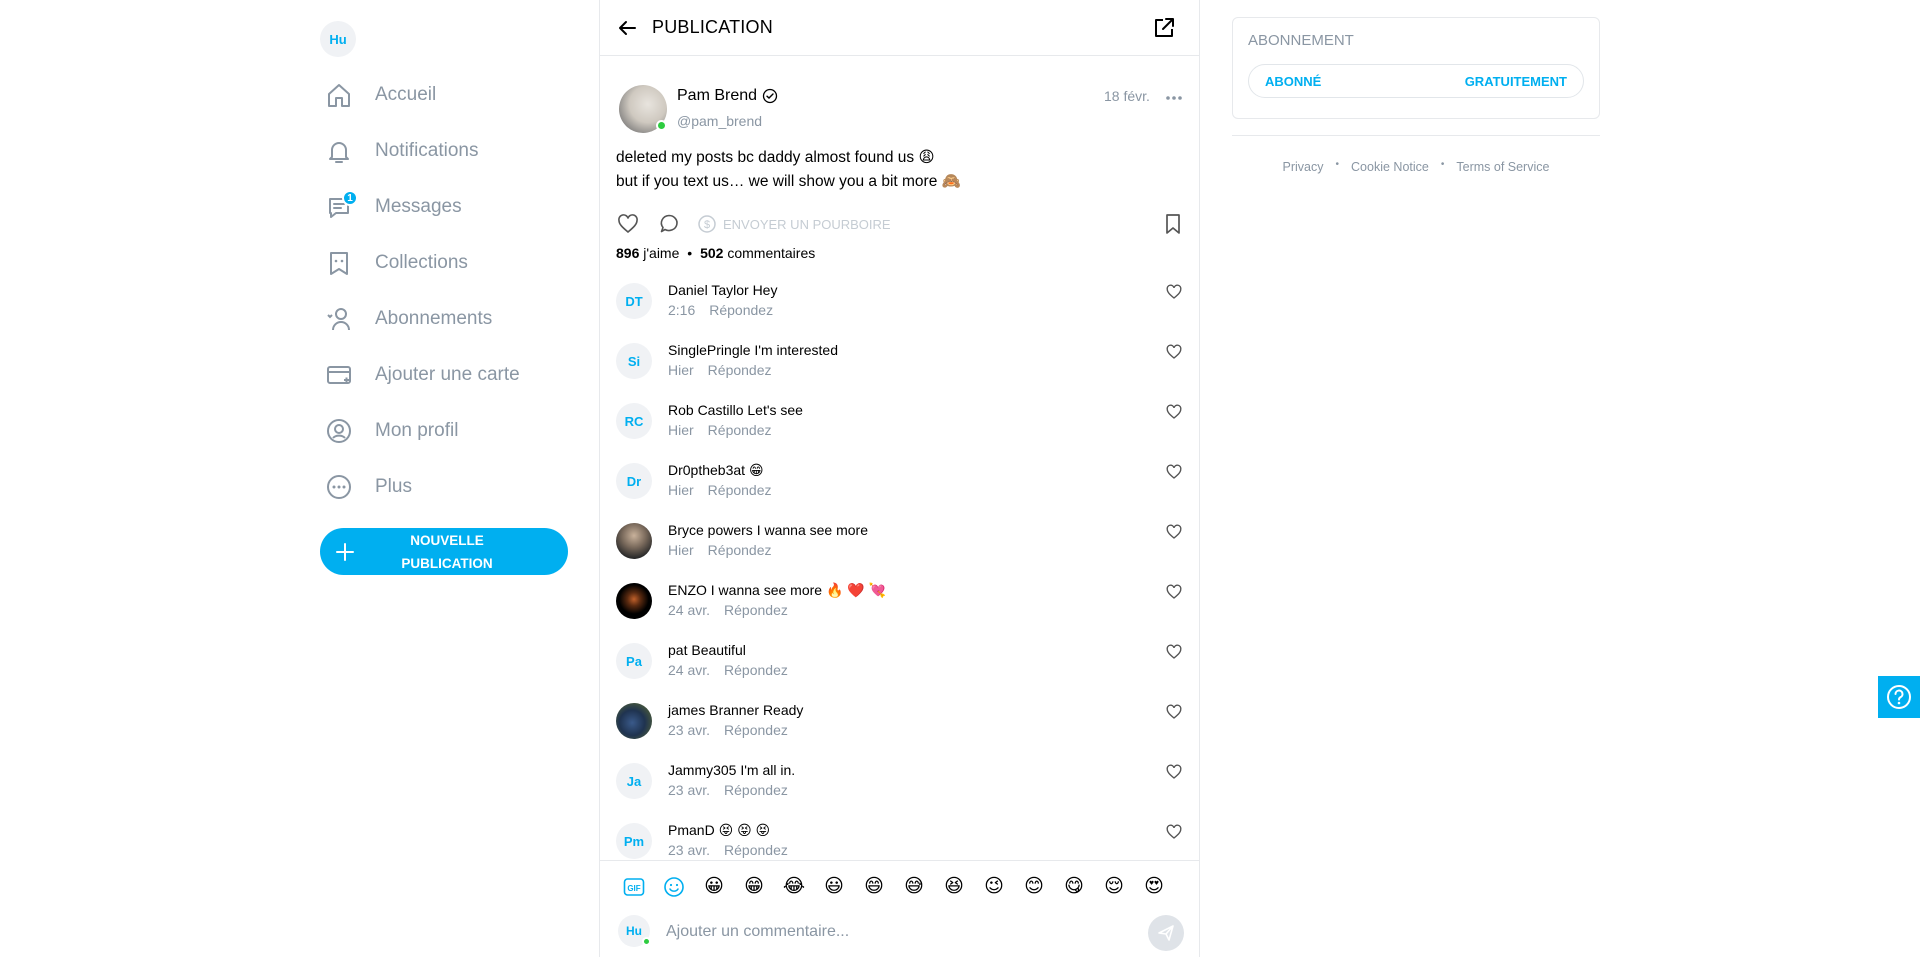  I want to click on sidebar-item-more: Plus, so click(368, 487).